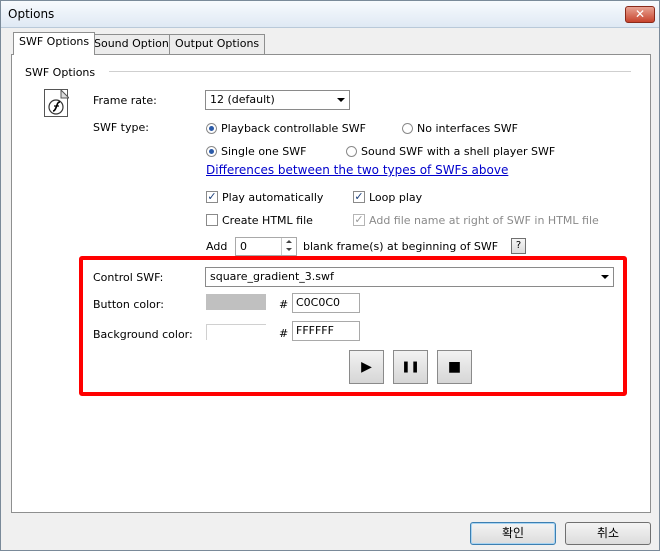 The height and width of the screenshot is (551, 660). What do you see at coordinates (236, 332) in the screenshot?
I see `background-color-swatch` at bounding box center [236, 332].